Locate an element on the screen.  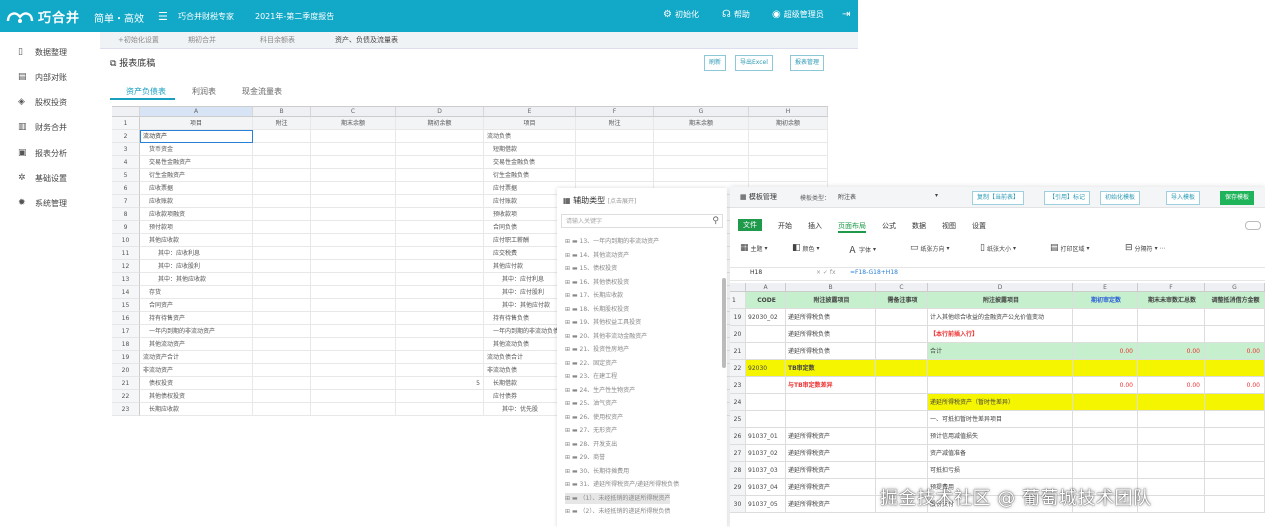
table-cell: 流动负债 is located at coordinates (530, 136).